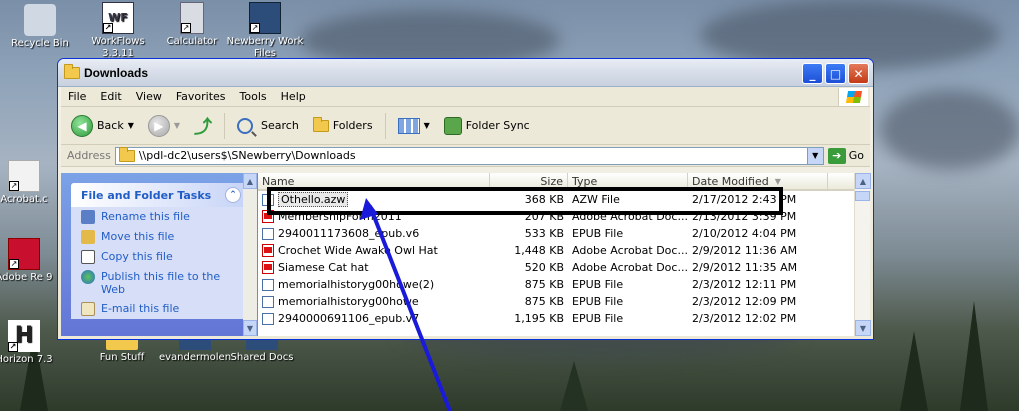  I want to click on desktop-icon-horizon: H ↗ Horizon 7.3, so click(32, 343).